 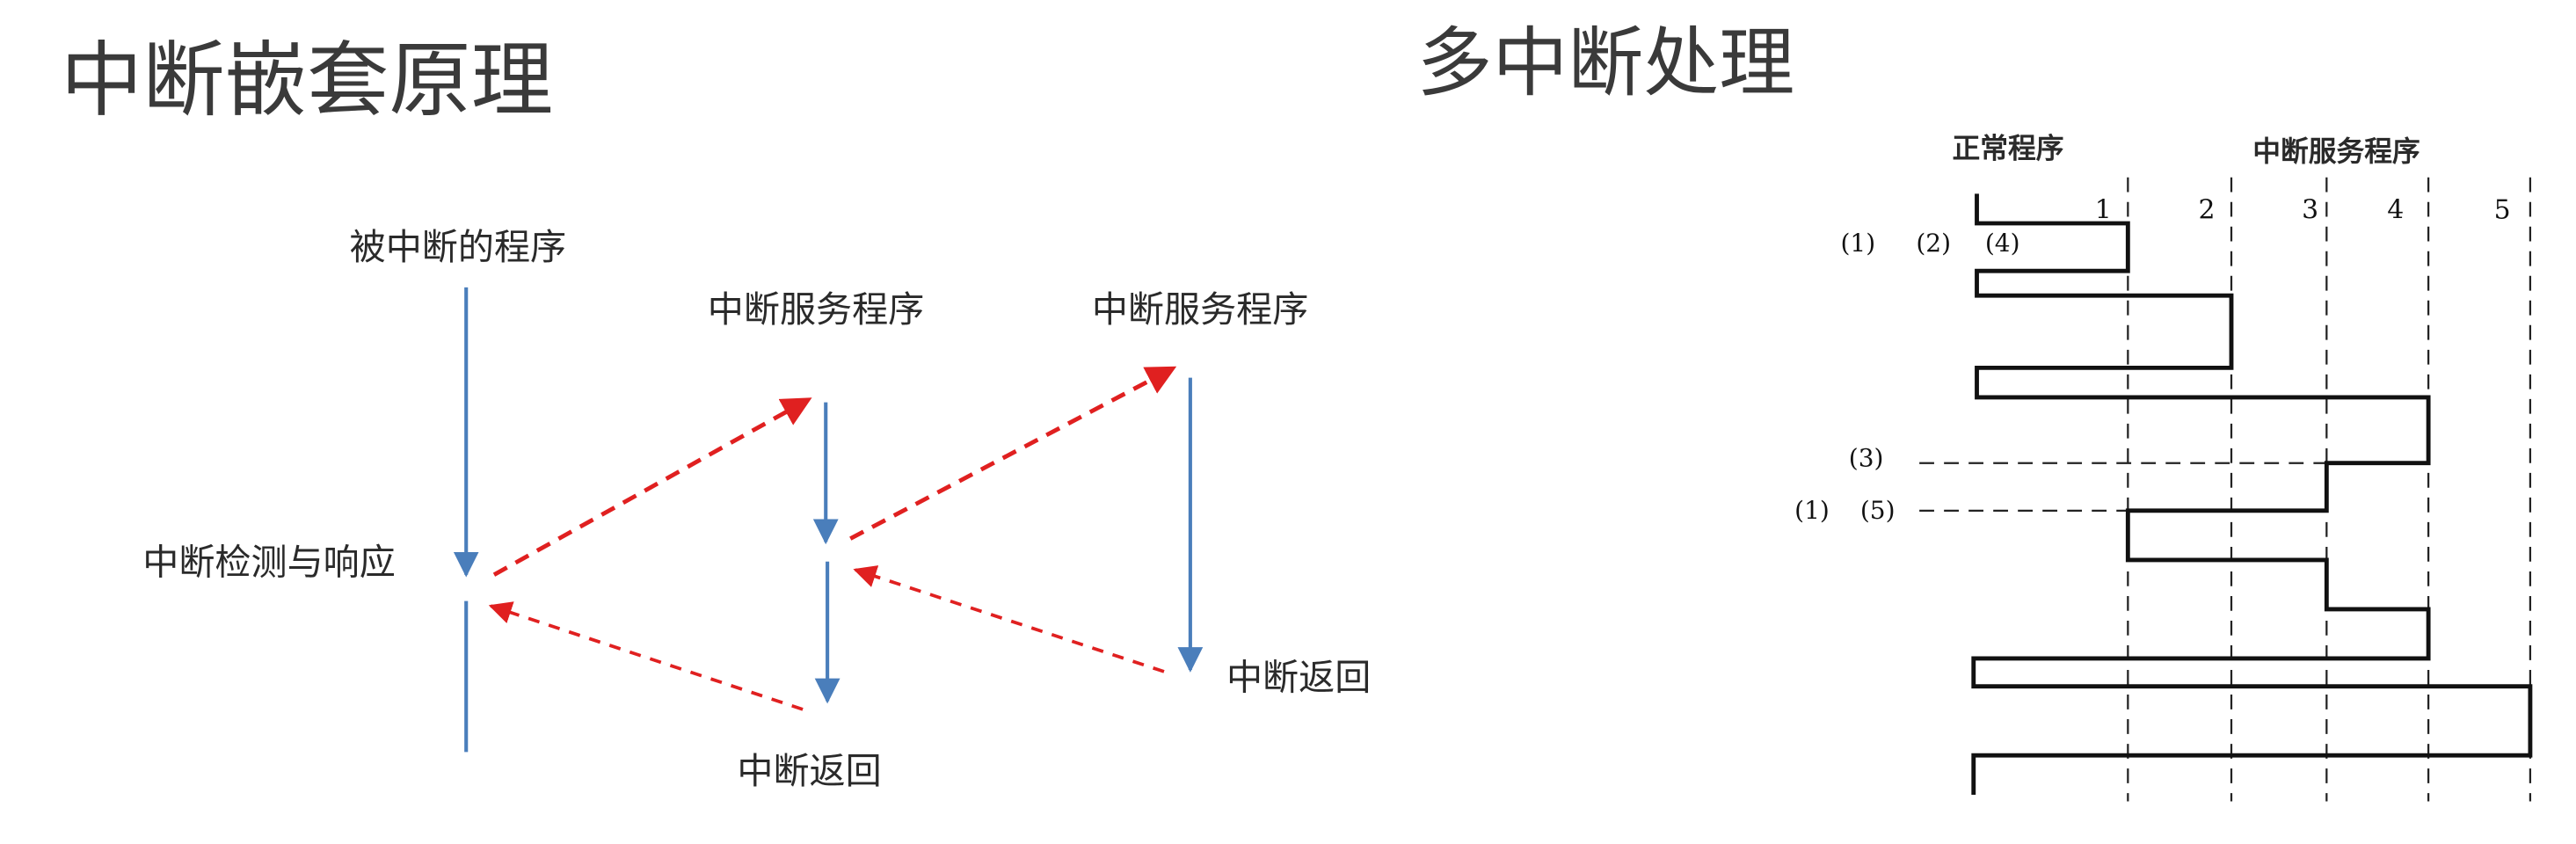 I want to click on label-return-1: 中断返回, so click(x=809, y=771).